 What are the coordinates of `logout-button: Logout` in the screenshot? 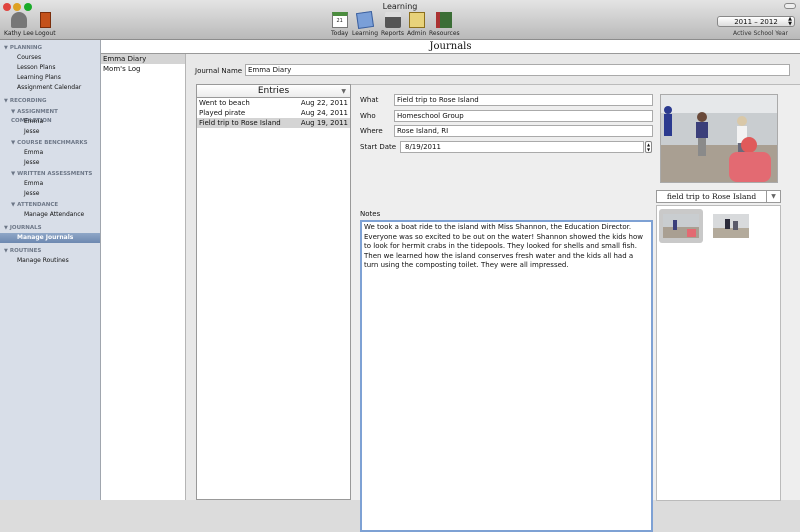 It's located at (45, 24).